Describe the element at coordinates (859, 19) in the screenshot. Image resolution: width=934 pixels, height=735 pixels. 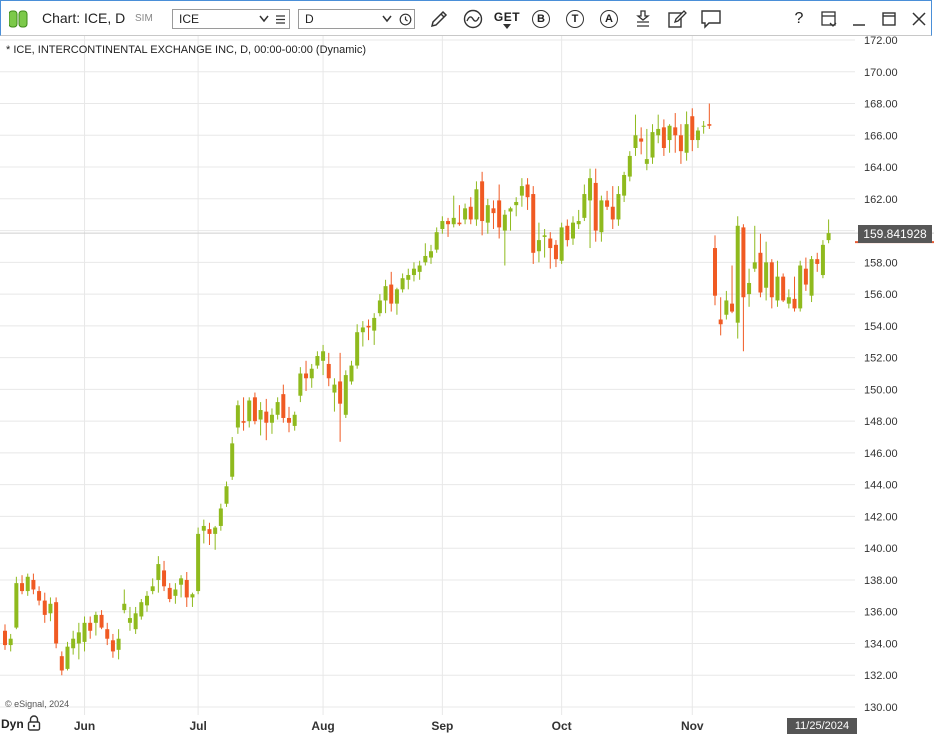
I see `minimize-icon` at that location.